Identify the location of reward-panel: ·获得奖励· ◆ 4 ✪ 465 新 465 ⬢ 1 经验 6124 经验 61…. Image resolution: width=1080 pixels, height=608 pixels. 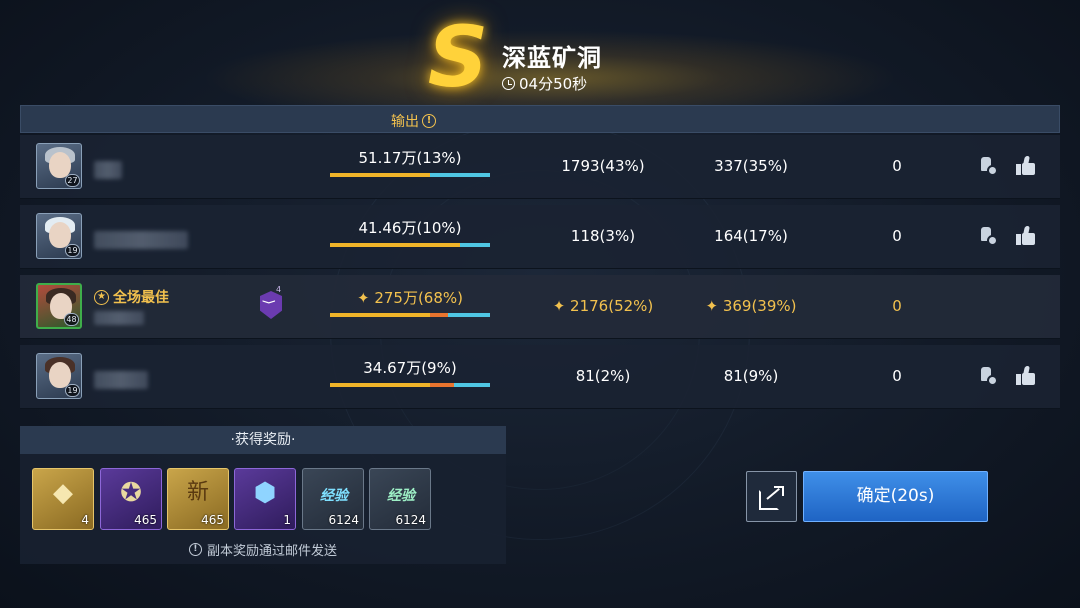
(263, 495).